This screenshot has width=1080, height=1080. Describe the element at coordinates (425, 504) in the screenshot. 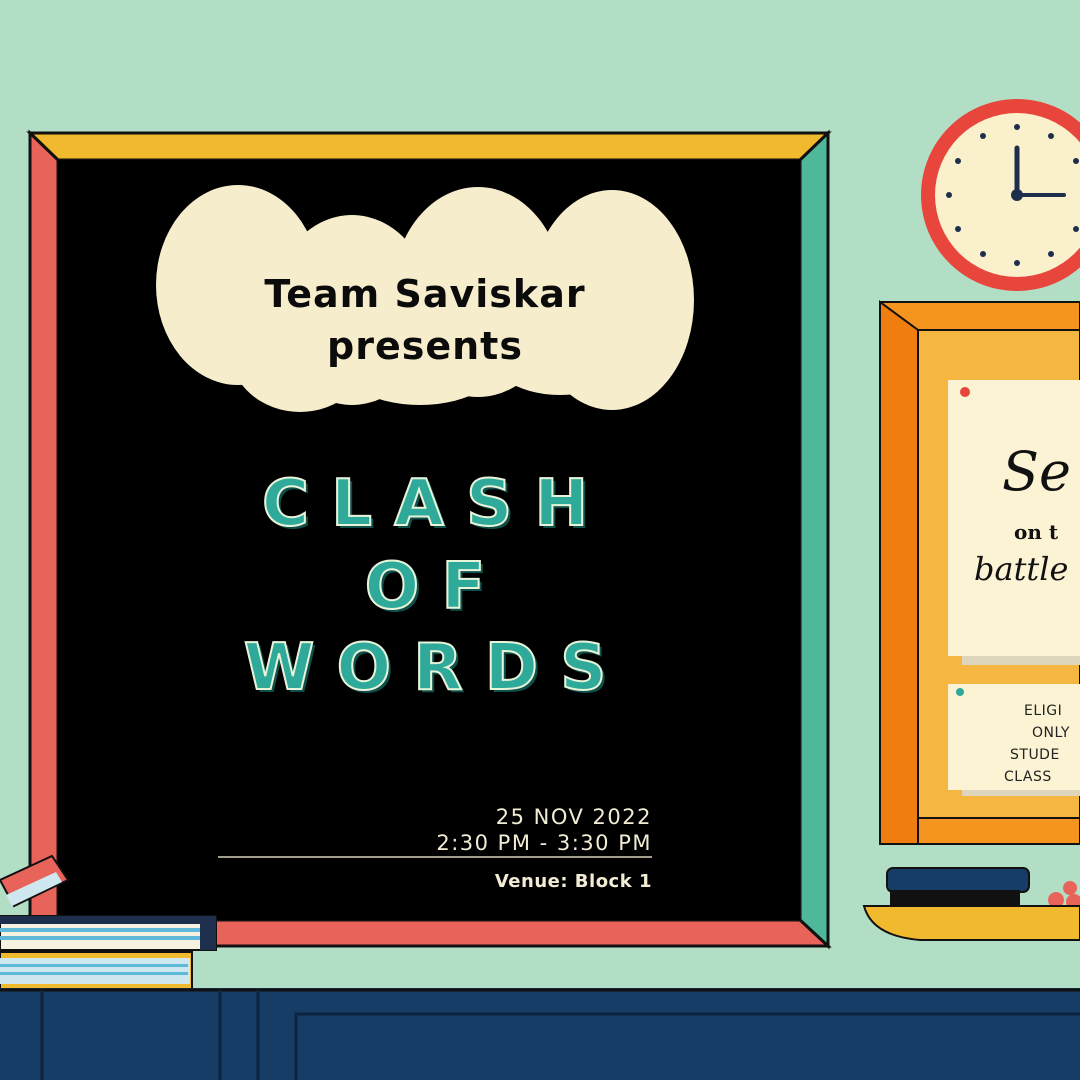

I see `title-line-clash: C L A S H` at that location.